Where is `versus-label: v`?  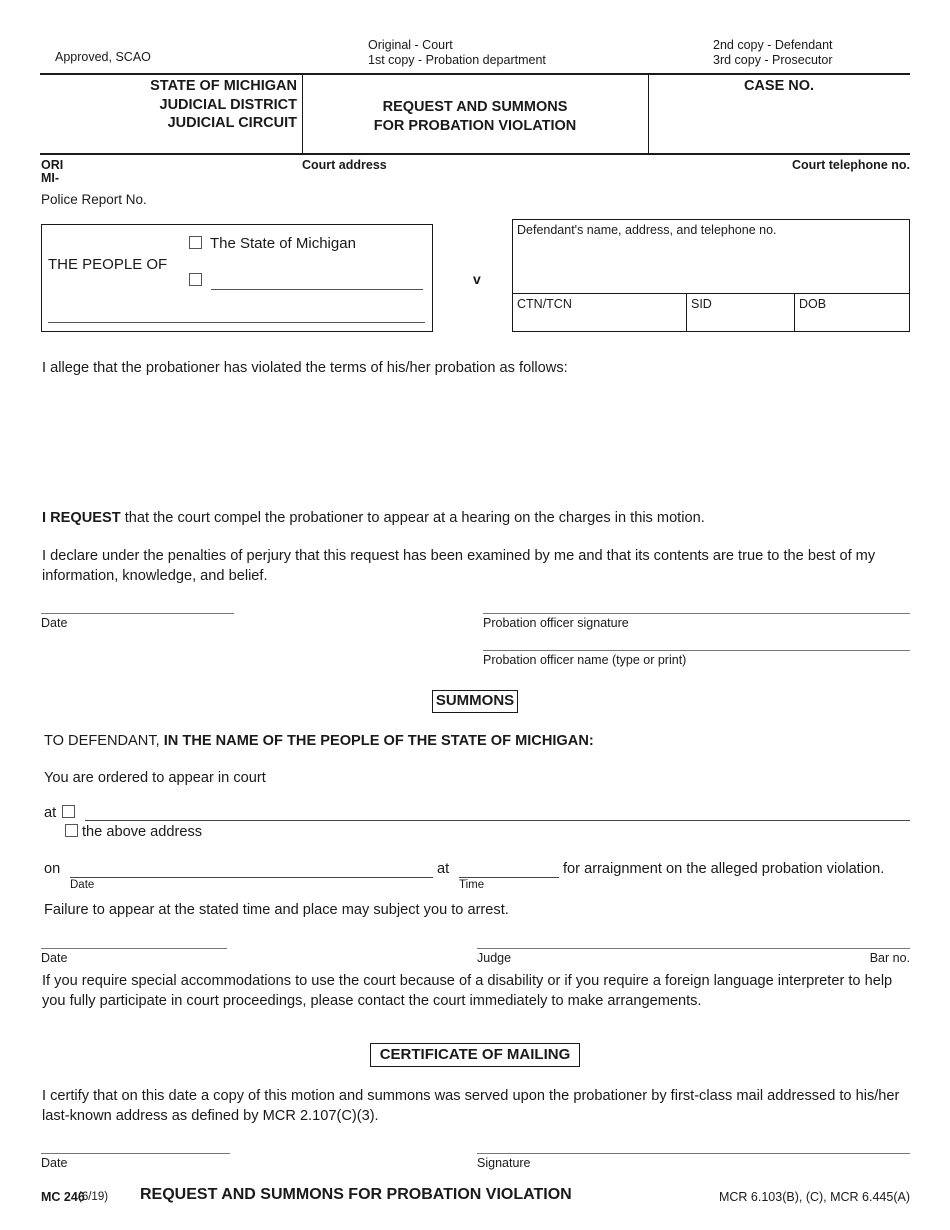 versus-label: v is located at coordinates (477, 279).